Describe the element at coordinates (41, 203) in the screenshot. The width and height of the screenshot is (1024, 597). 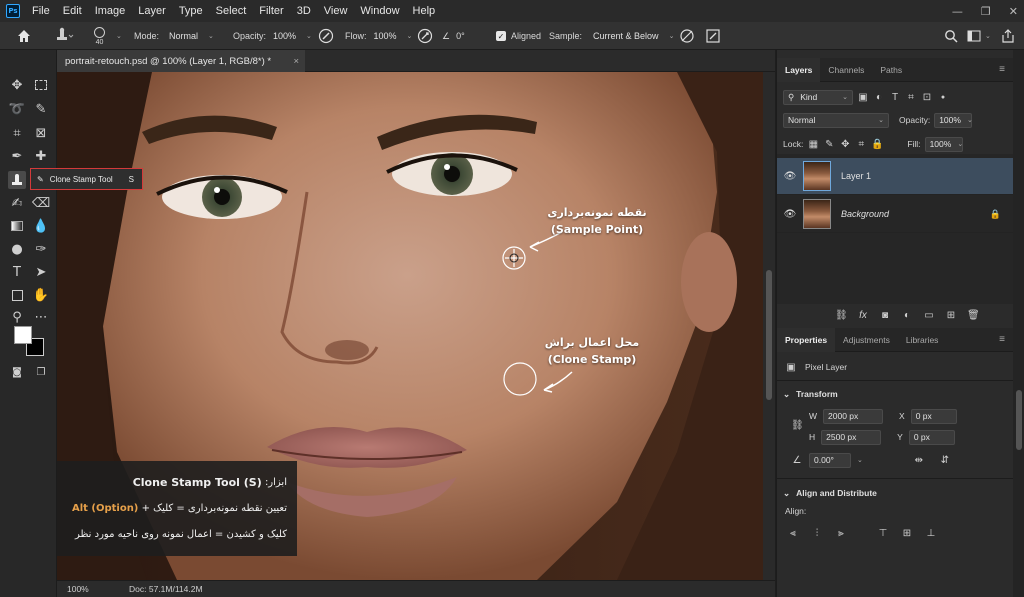
I see `eraser-tool-icon: ⌫` at that location.